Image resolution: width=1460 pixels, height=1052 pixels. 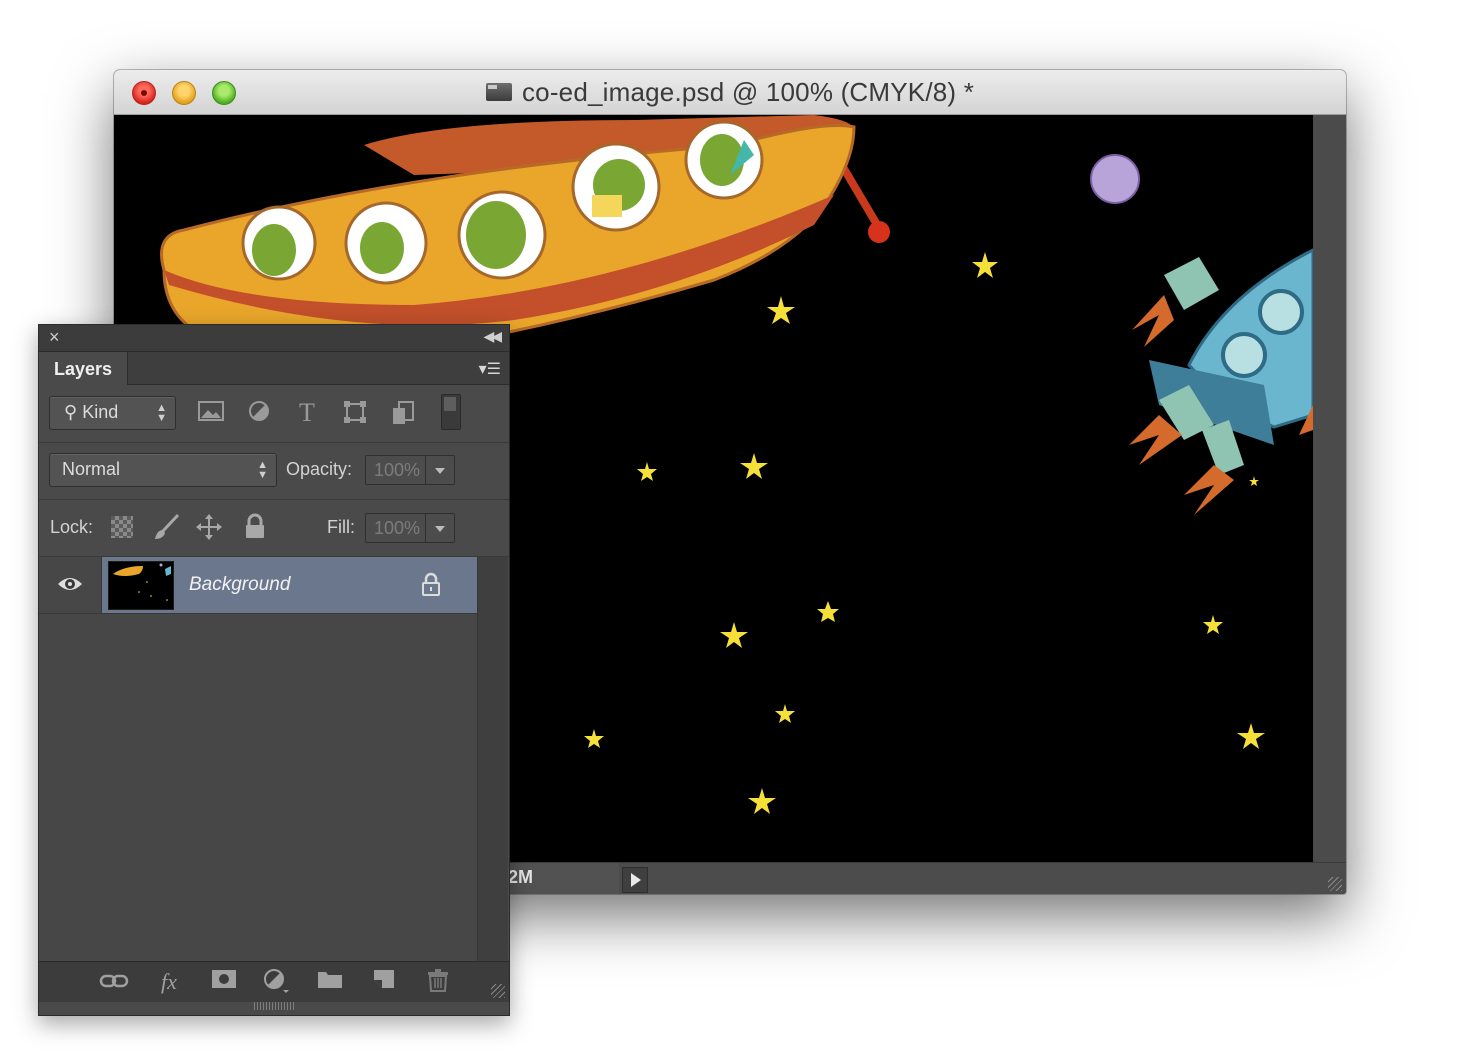 What do you see at coordinates (330, 982) in the screenshot?
I see `new-group-icon` at bounding box center [330, 982].